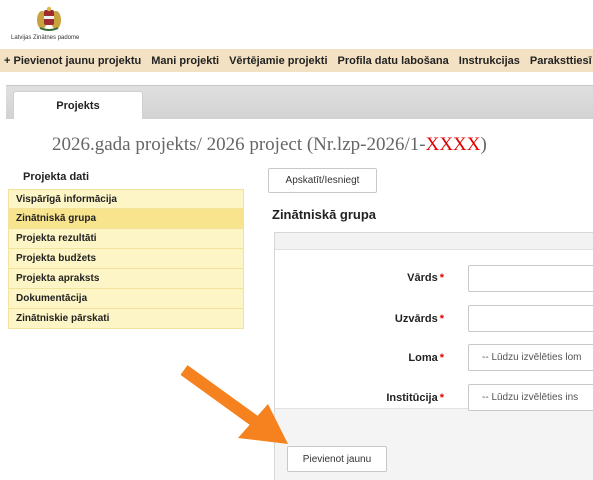 The width and height of the screenshot is (593, 480). I want to click on institution-label: Institūcija *, so click(361, 398).